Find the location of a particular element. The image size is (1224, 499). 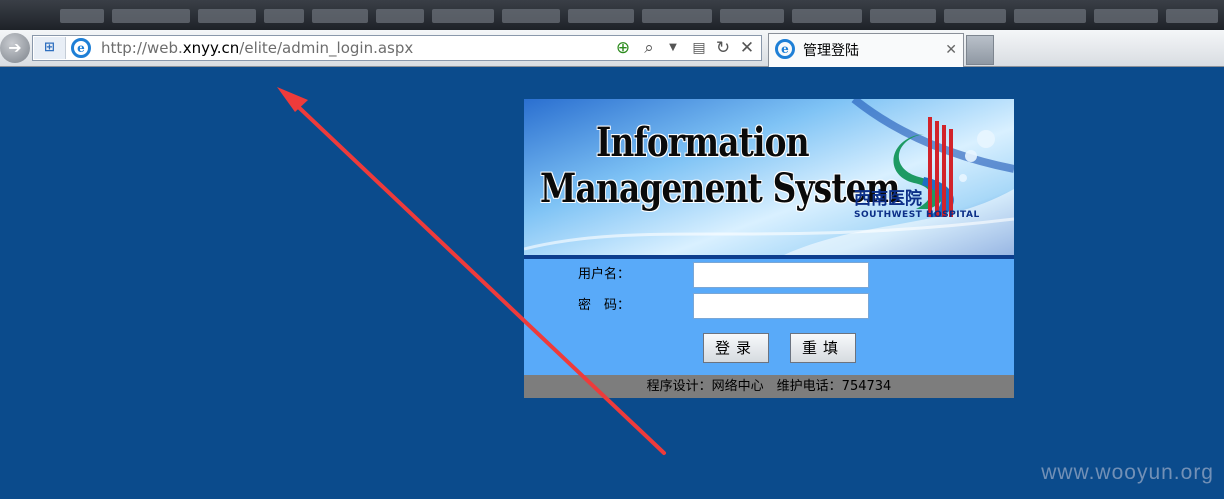

password-field is located at coordinates (781, 306).